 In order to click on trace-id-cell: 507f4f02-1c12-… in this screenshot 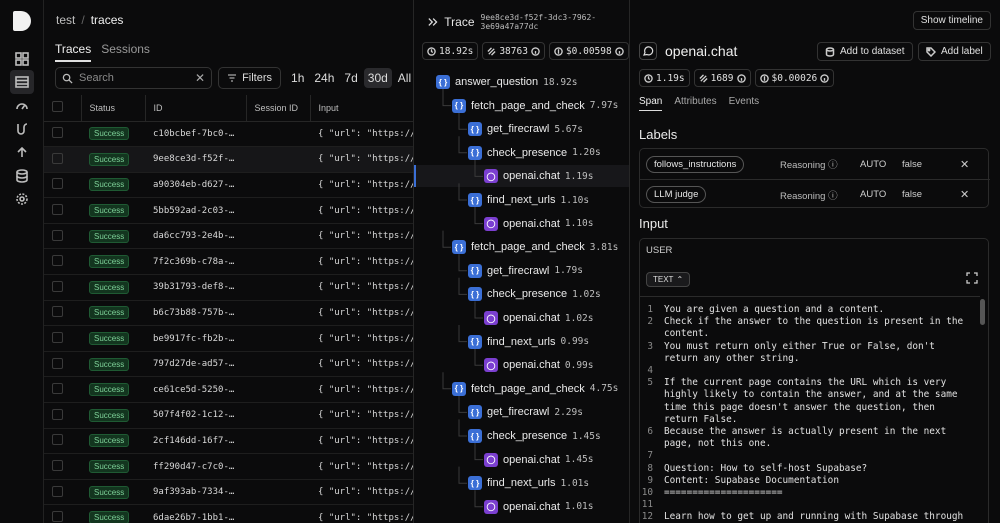, I will do `click(195, 415)`.